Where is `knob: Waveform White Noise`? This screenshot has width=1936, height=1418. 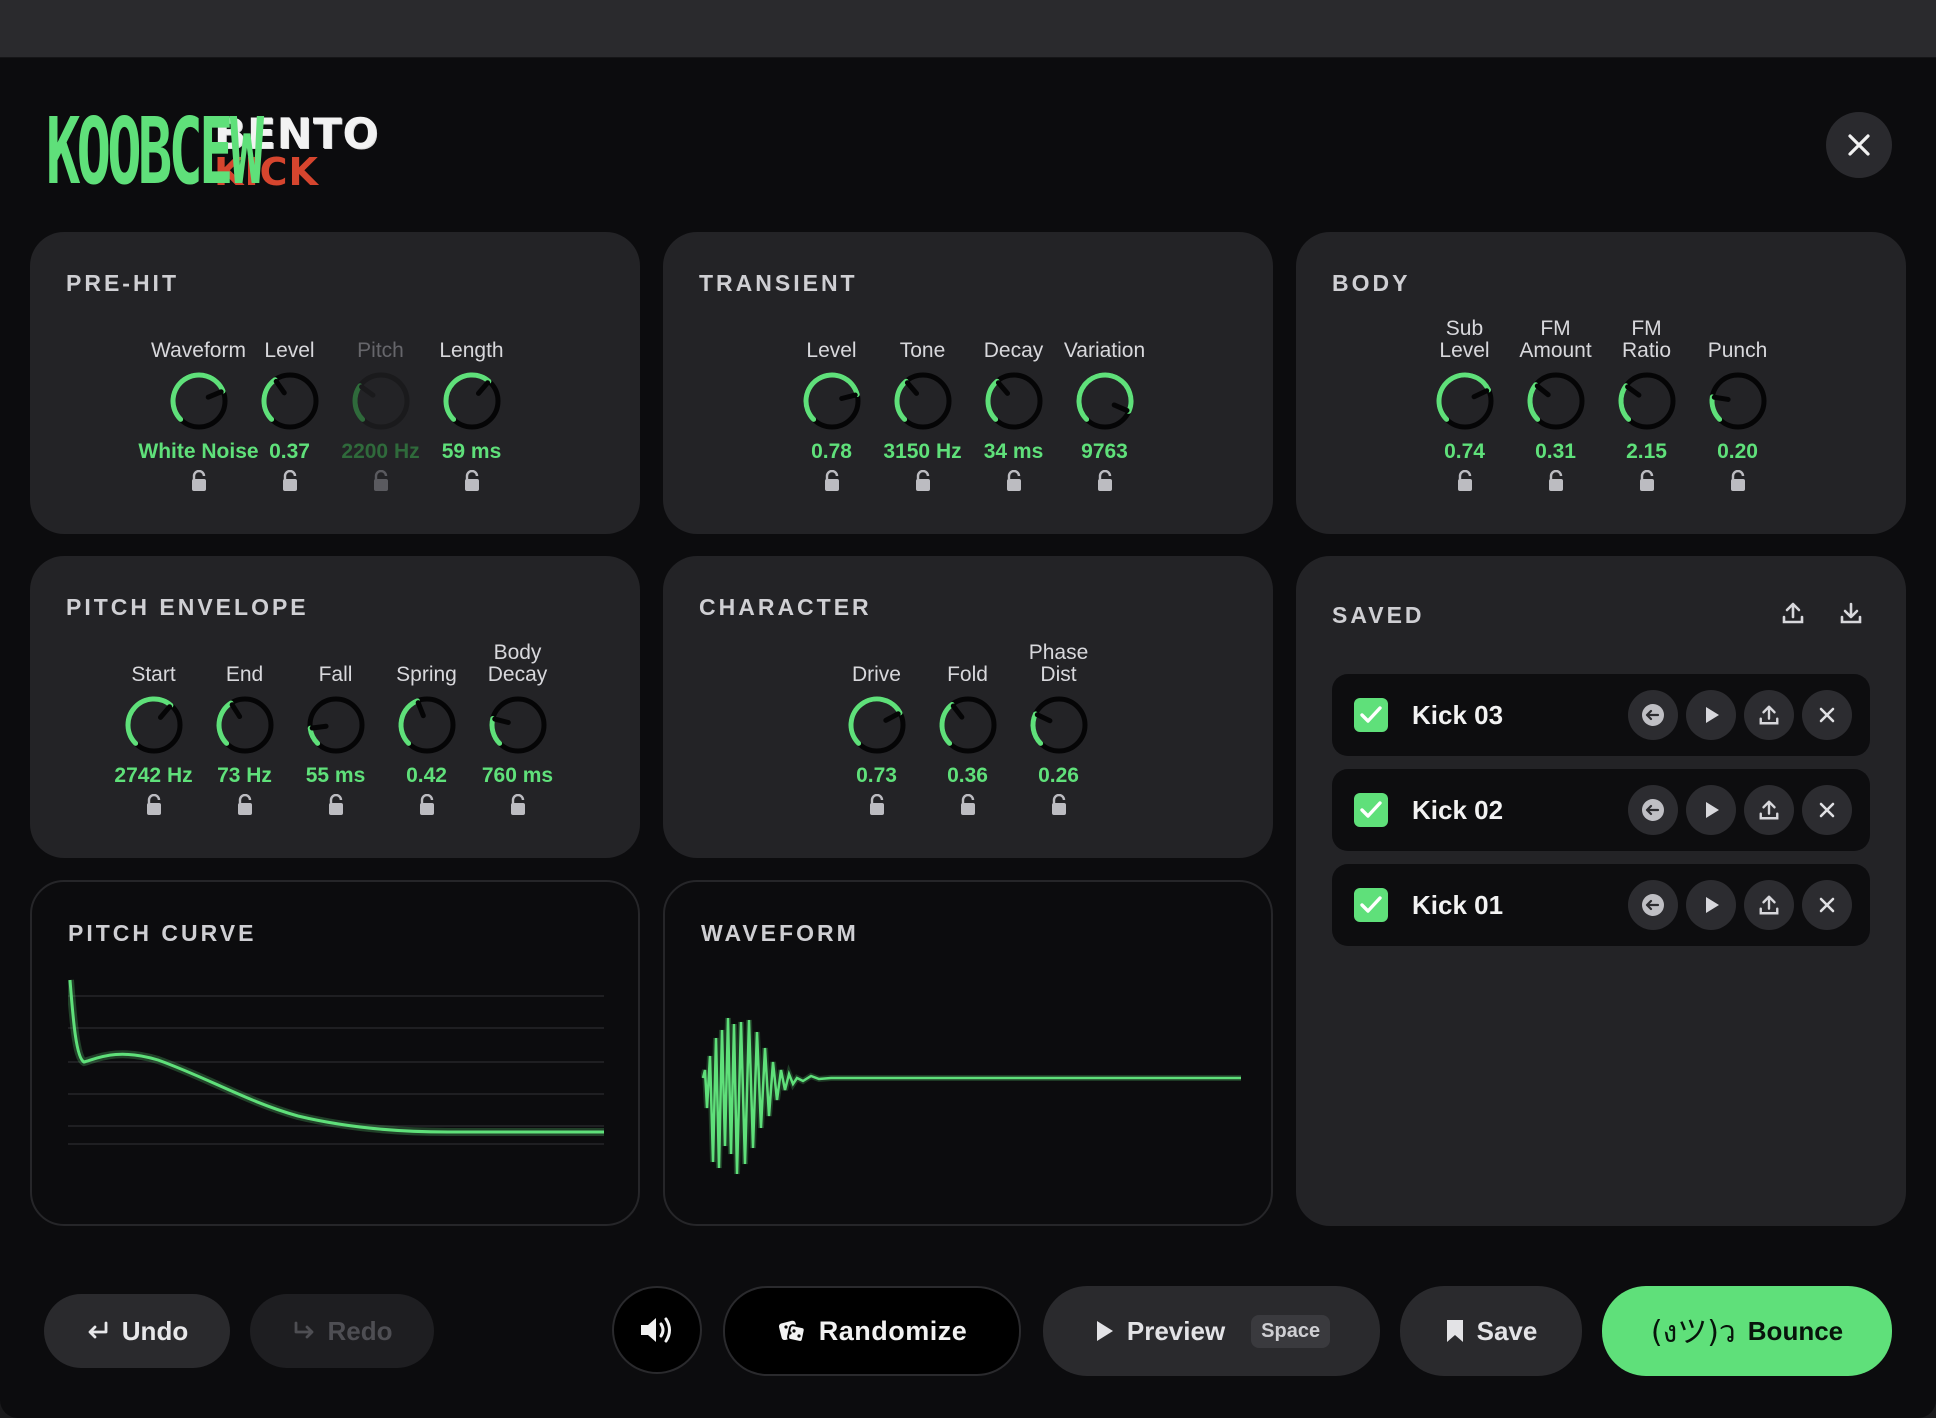 knob: Waveform White Noise is located at coordinates (198, 405).